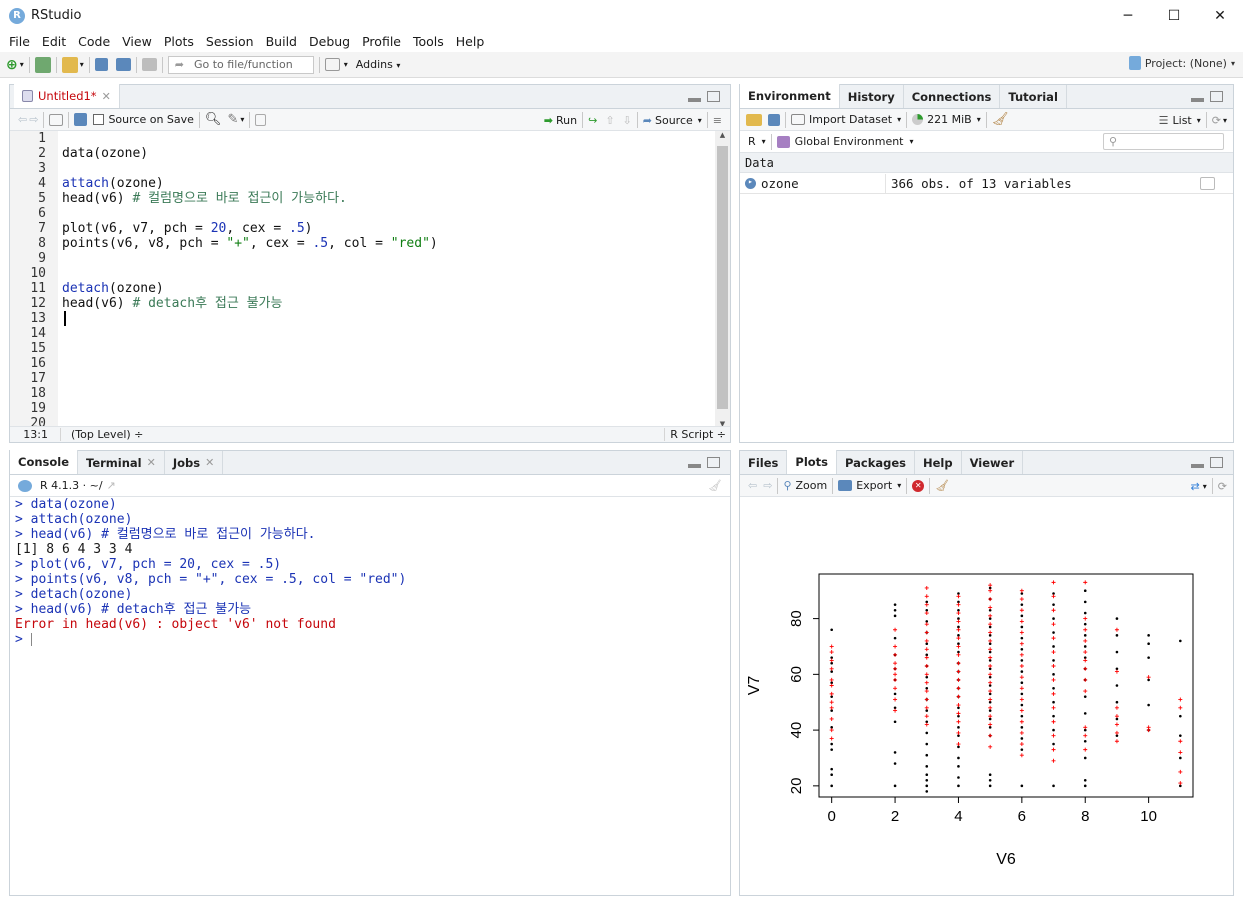 The width and height of the screenshot is (1243, 904). I want to click on menu-file: File, so click(19, 41).